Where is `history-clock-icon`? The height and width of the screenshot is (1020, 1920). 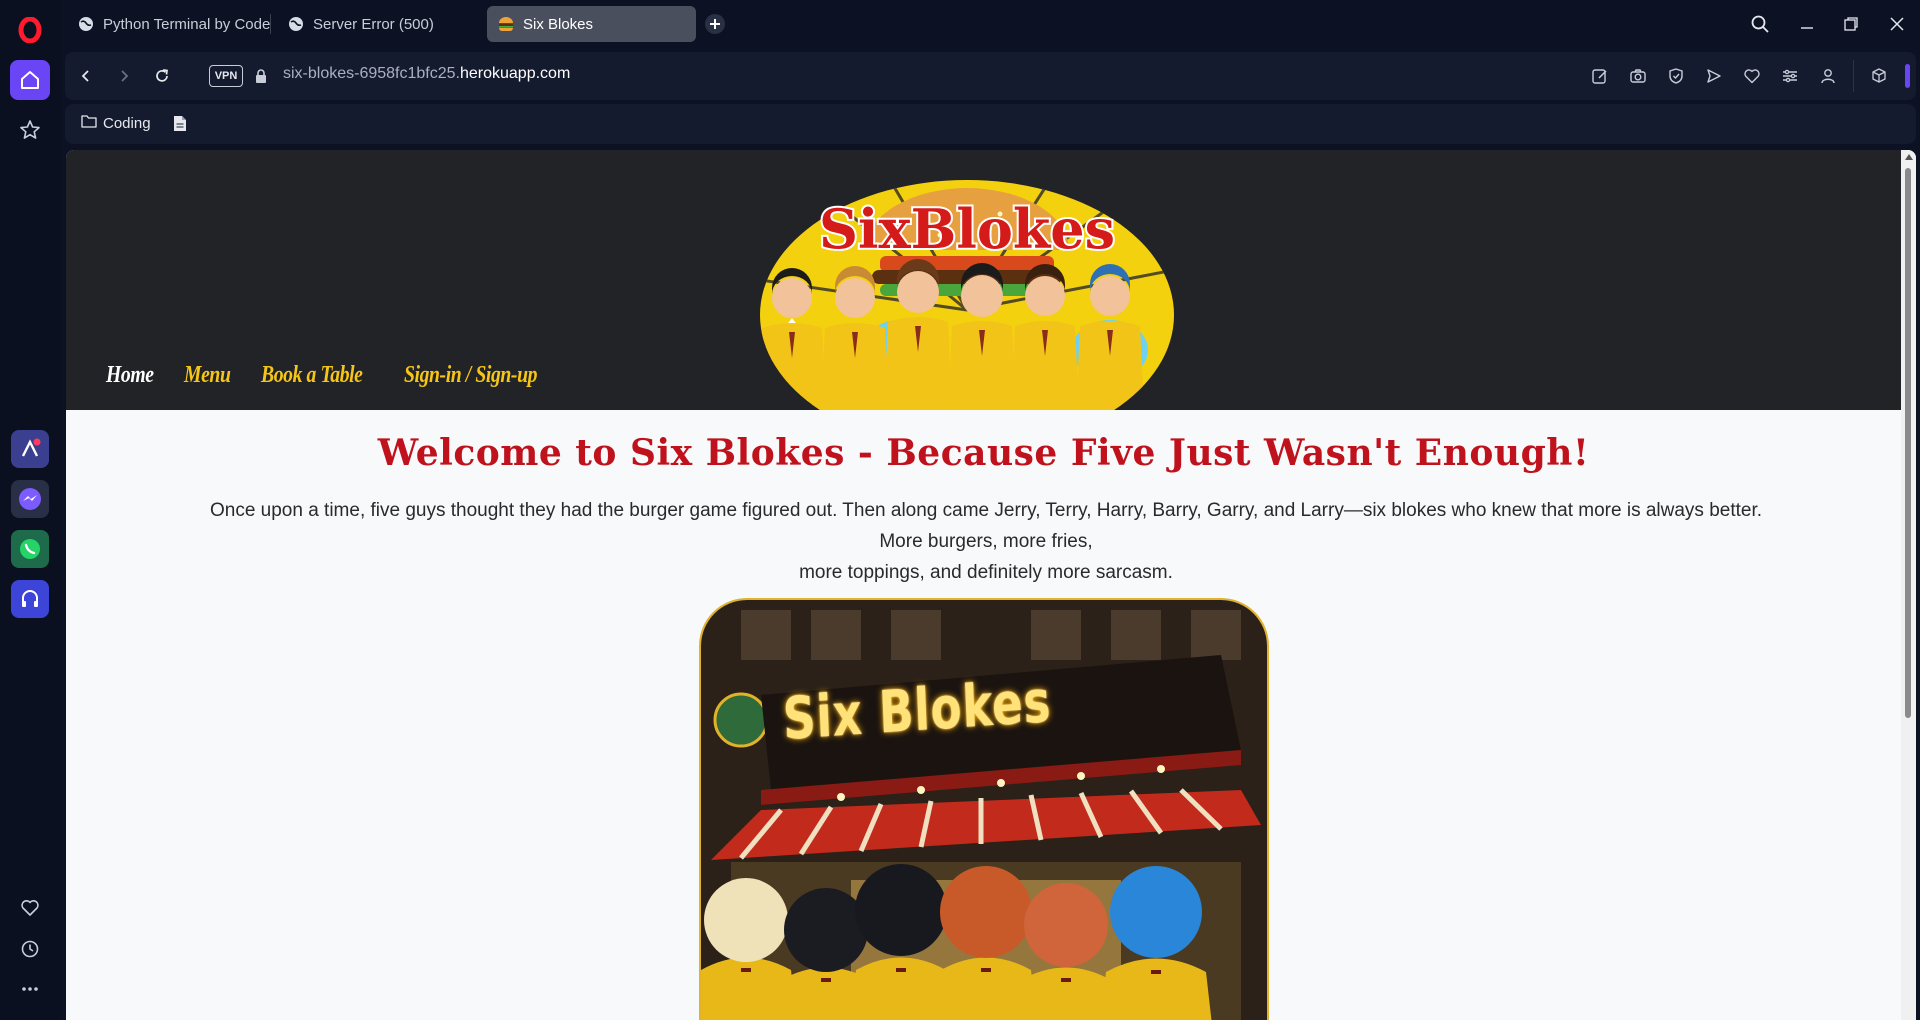 history-clock-icon is located at coordinates (30, 949).